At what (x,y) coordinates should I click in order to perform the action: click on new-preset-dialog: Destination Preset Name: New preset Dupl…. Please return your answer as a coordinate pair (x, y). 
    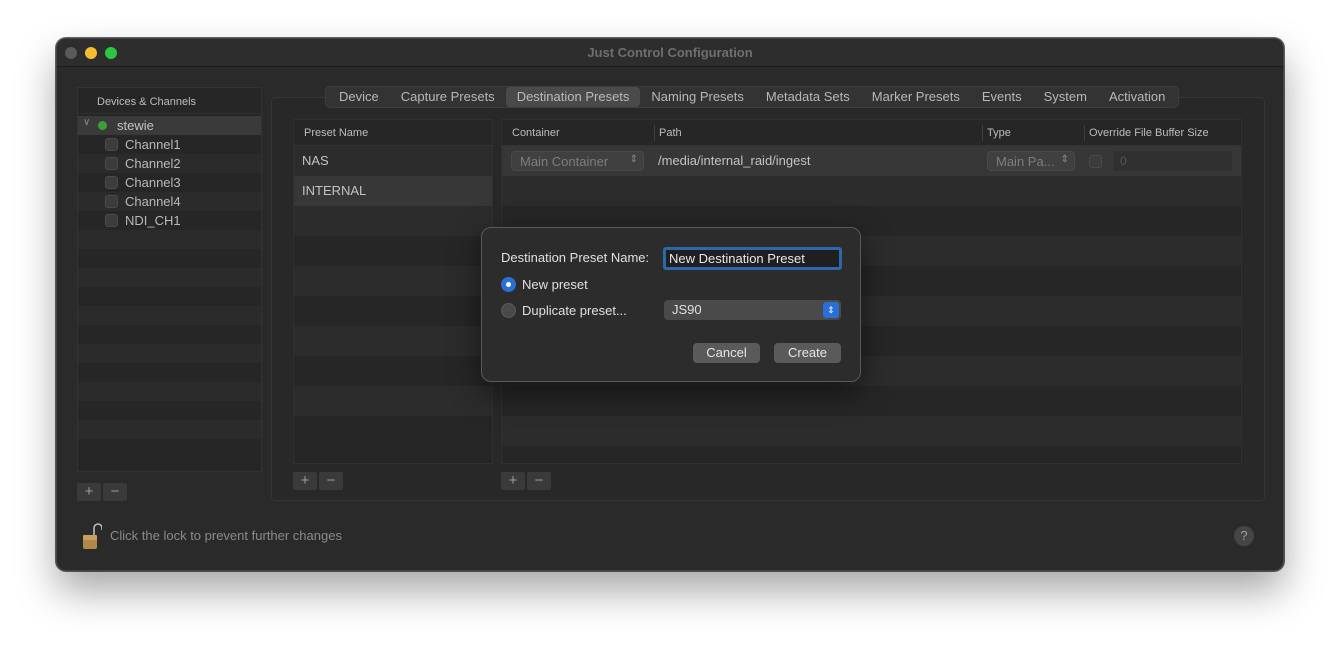
    Looking at the image, I should click on (671, 304).